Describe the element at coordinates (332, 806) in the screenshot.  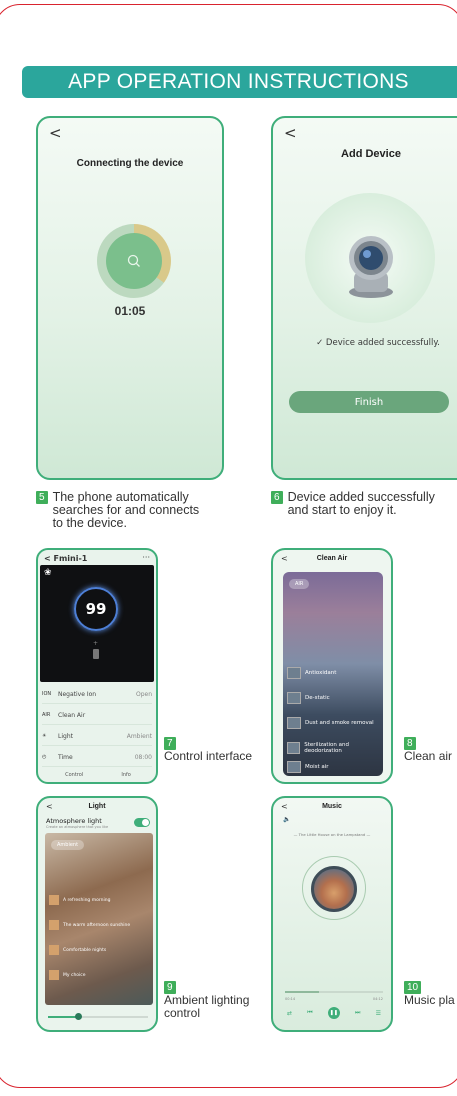
I see `screen-title: Music` at that location.